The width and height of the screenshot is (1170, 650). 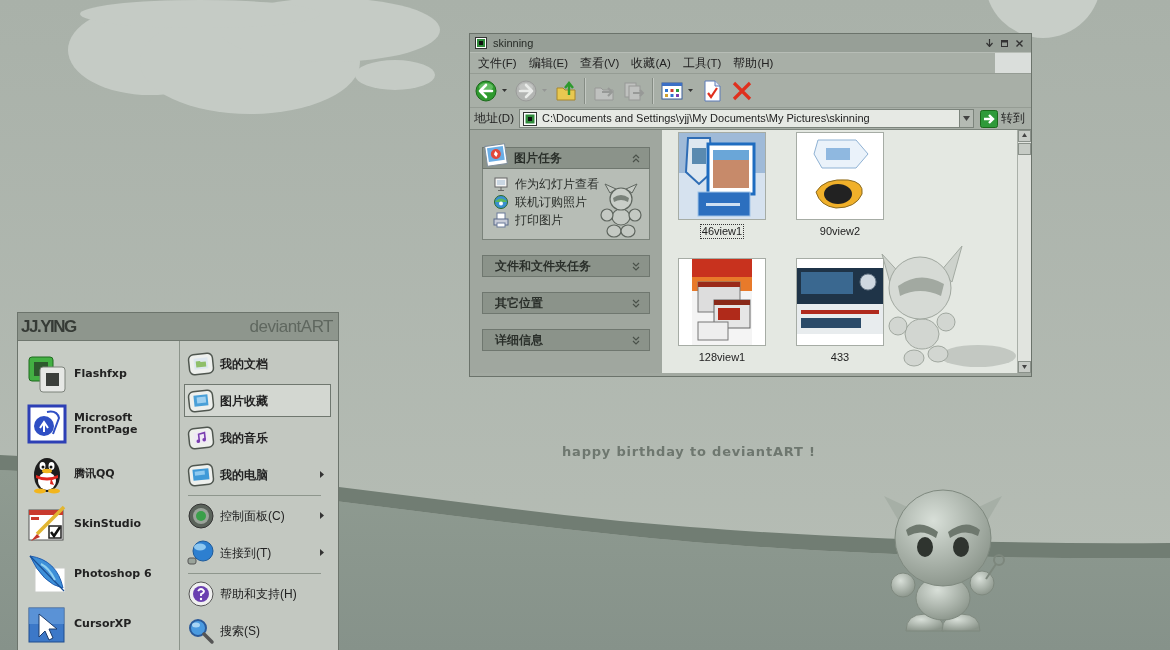 I want to click on window-icon, so click(x=481, y=43).